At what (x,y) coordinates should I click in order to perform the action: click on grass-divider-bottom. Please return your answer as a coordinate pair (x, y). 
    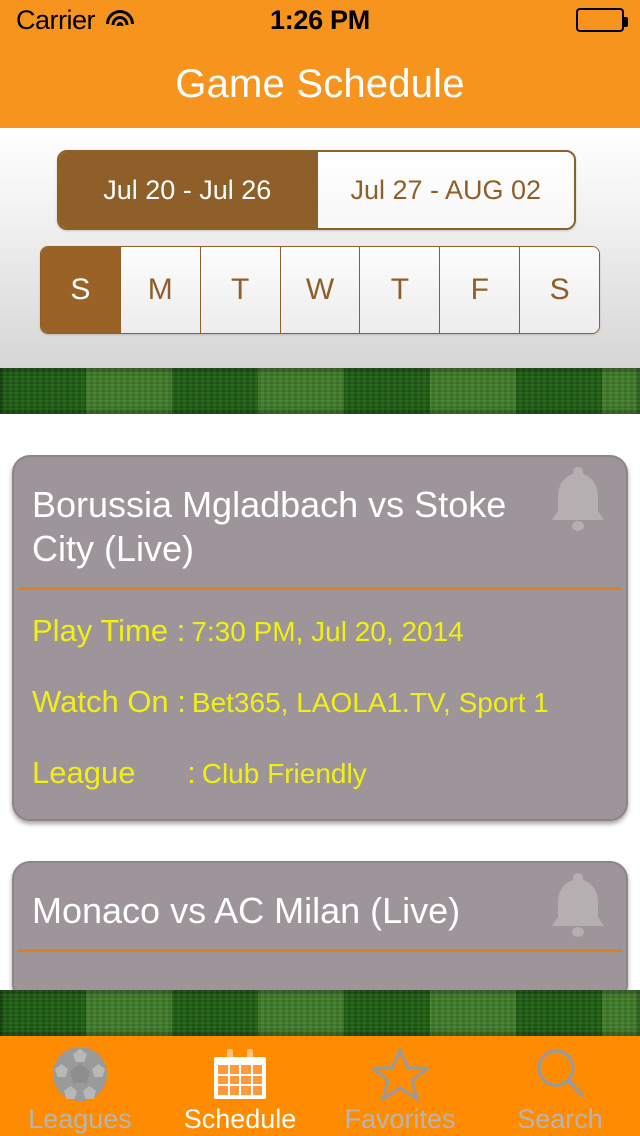
    Looking at the image, I should click on (320, 1013).